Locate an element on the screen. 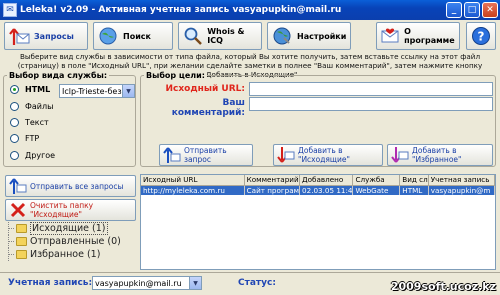 The height and width of the screenshot is (295, 500). delete-x-icon is located at coordinates (18, 210).